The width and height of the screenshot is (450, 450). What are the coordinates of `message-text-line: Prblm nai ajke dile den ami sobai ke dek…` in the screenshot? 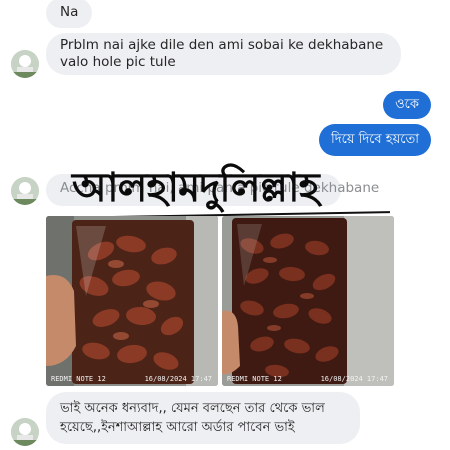 It's located at (222, 45).